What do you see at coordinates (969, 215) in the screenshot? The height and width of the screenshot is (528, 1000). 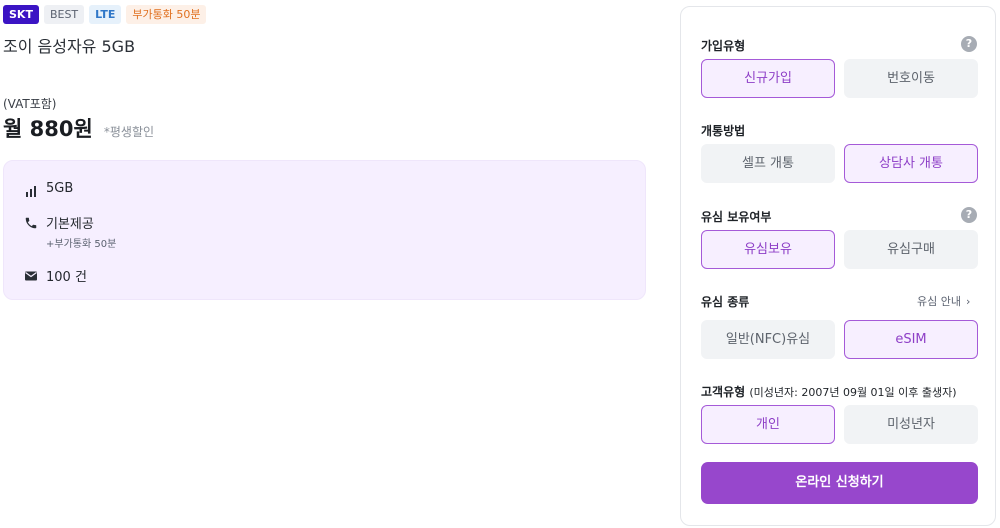 I see `usim-owned-help-icon: ?` at bounding box center [969, 215].